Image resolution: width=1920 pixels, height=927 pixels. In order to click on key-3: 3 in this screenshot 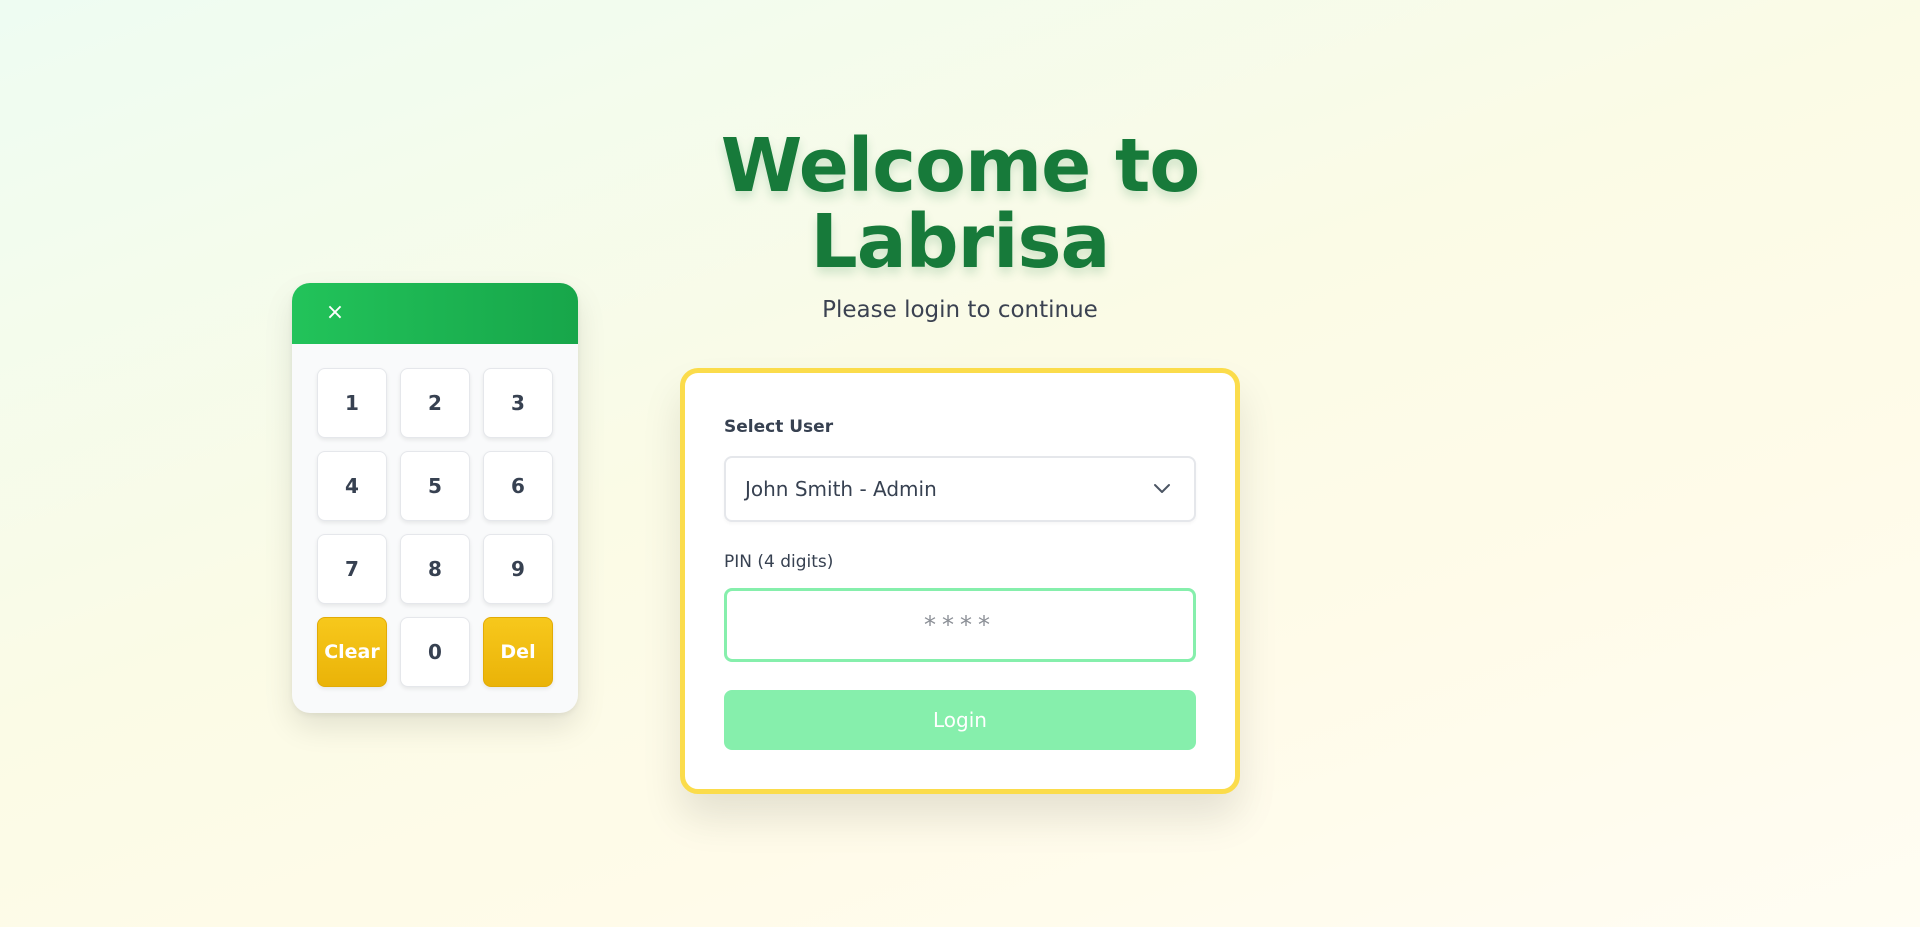, I will do `click(518, 403)`.